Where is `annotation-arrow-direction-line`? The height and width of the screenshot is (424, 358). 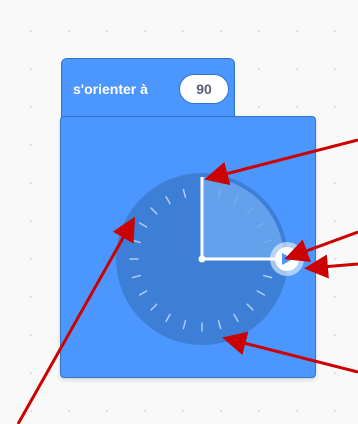 annotation-arrow-direction-line is located at coordinates (321, 246).